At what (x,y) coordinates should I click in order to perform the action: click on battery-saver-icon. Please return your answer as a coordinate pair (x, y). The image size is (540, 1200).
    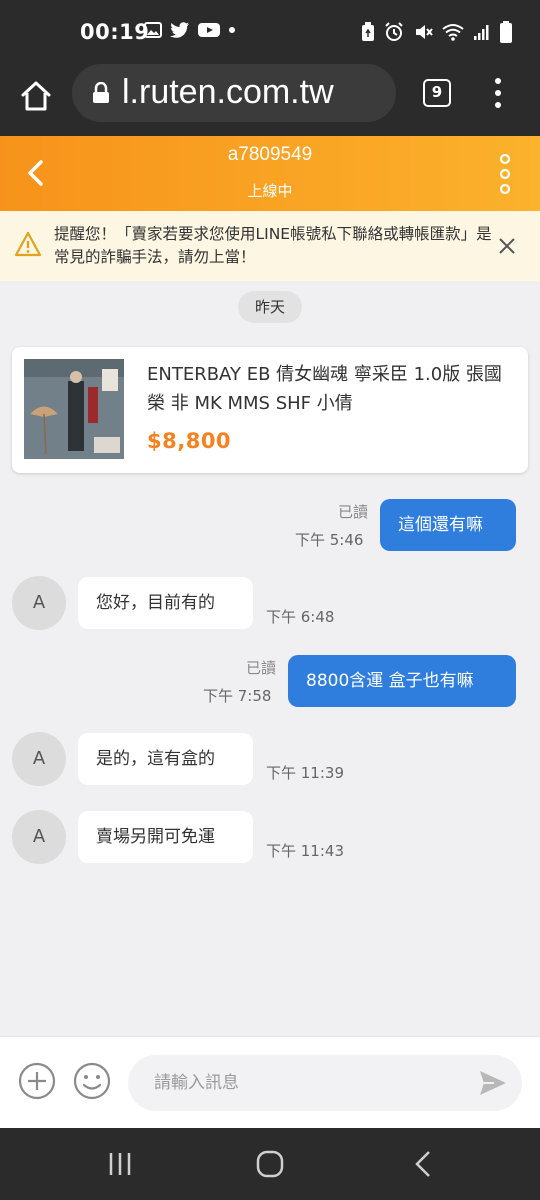
    Looking at the image, I should click on (368, 31).